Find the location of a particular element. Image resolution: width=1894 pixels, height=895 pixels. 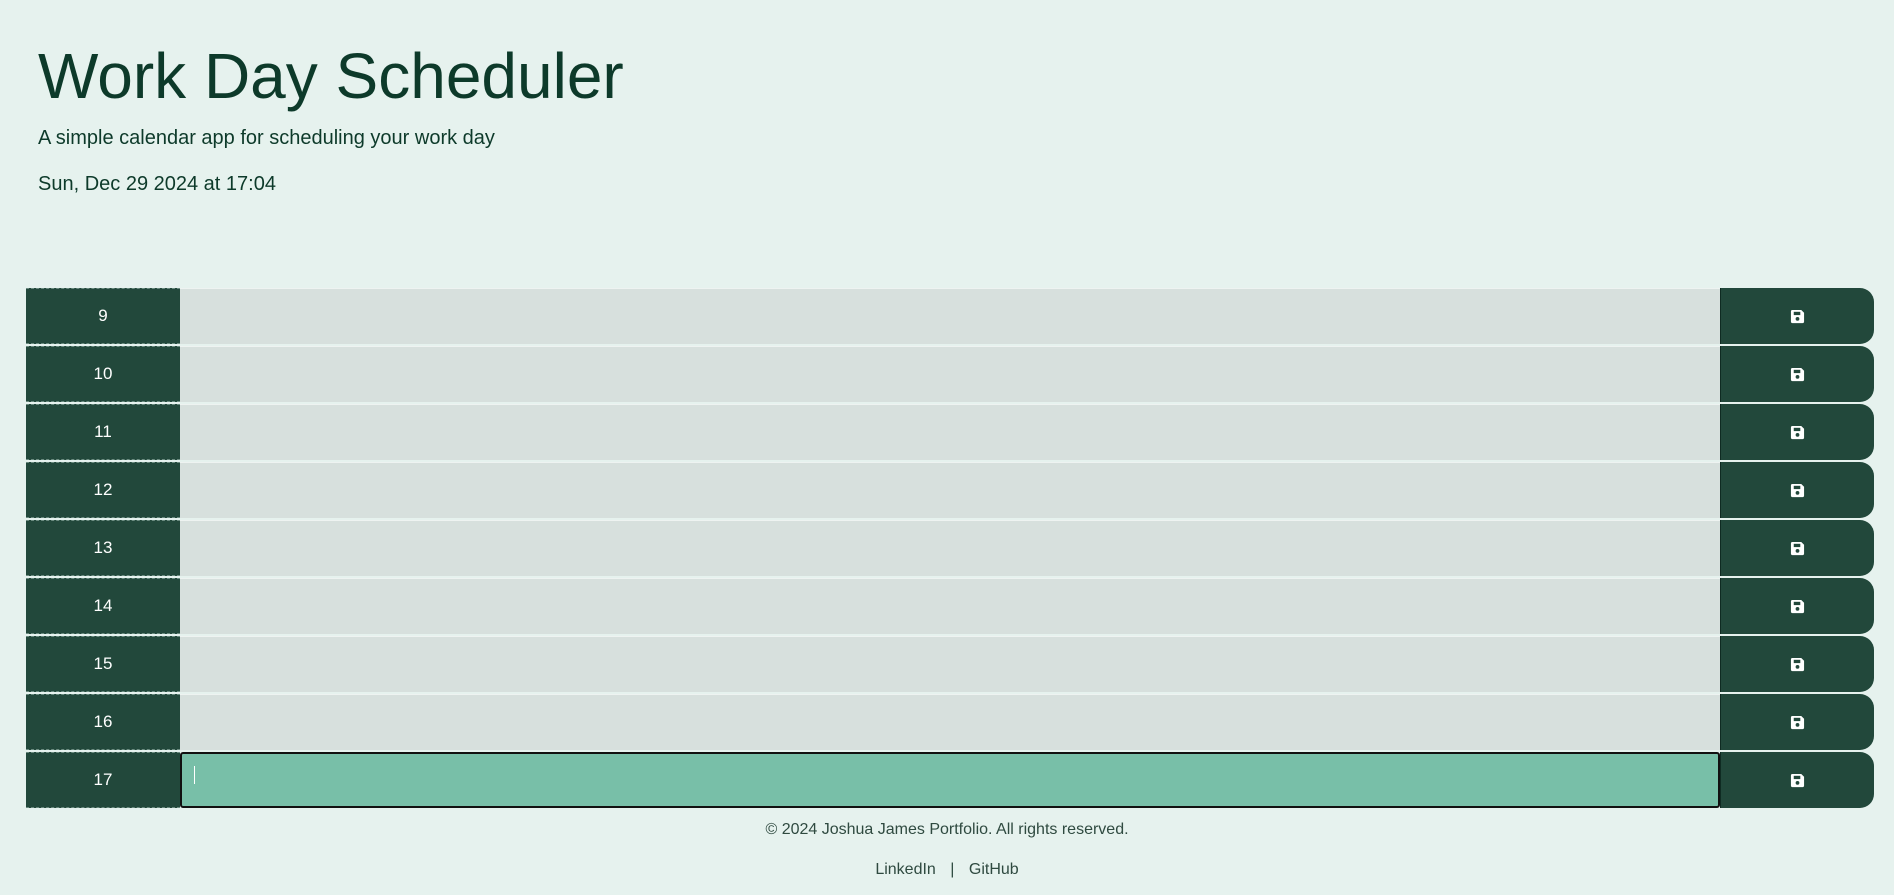

footer-links: LinkedIn | GitHub is located at coordinates (947, 870).